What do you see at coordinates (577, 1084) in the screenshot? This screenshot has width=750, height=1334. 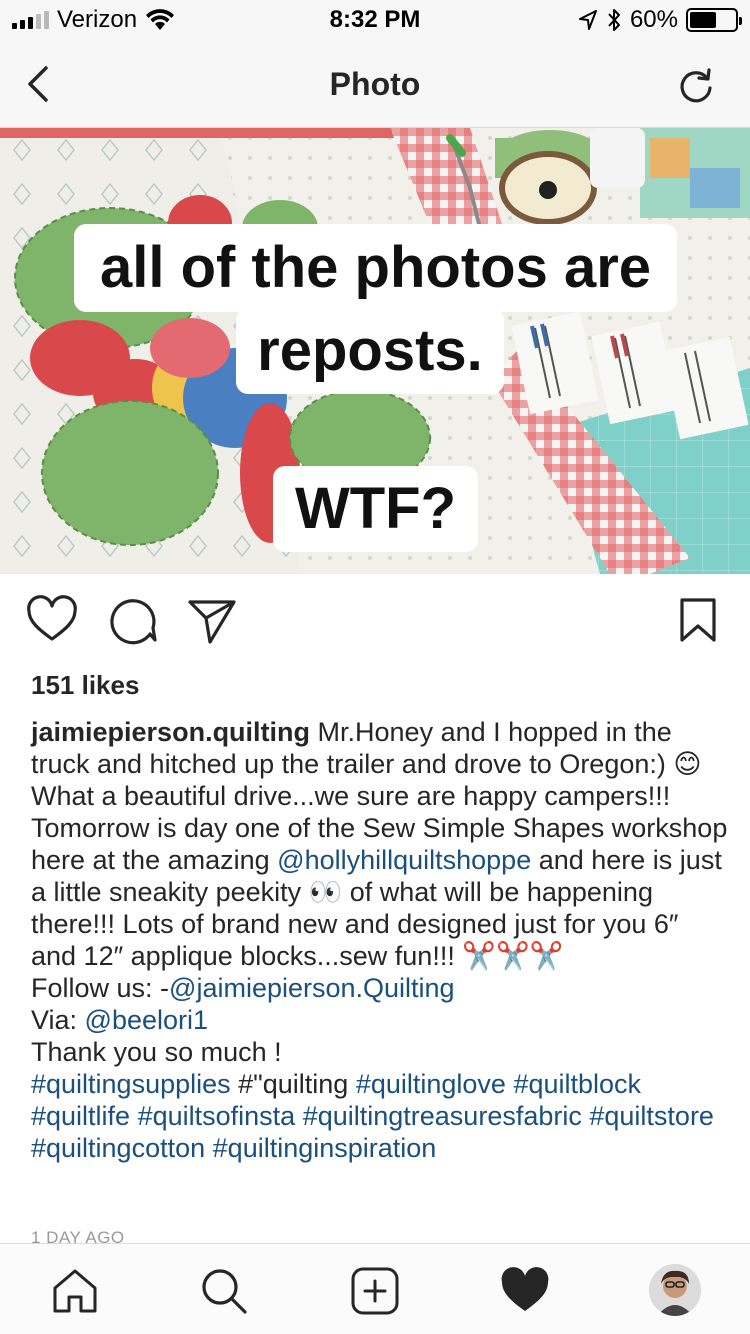 I see `hashtag-link: #quiltblock` at bounding box center [577, 1084].